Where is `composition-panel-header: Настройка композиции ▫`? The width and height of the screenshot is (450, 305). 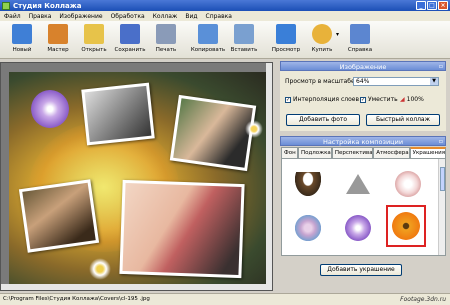
composition-panel-header: Настройка композиции ▫ is located at coordinates (363, 141).